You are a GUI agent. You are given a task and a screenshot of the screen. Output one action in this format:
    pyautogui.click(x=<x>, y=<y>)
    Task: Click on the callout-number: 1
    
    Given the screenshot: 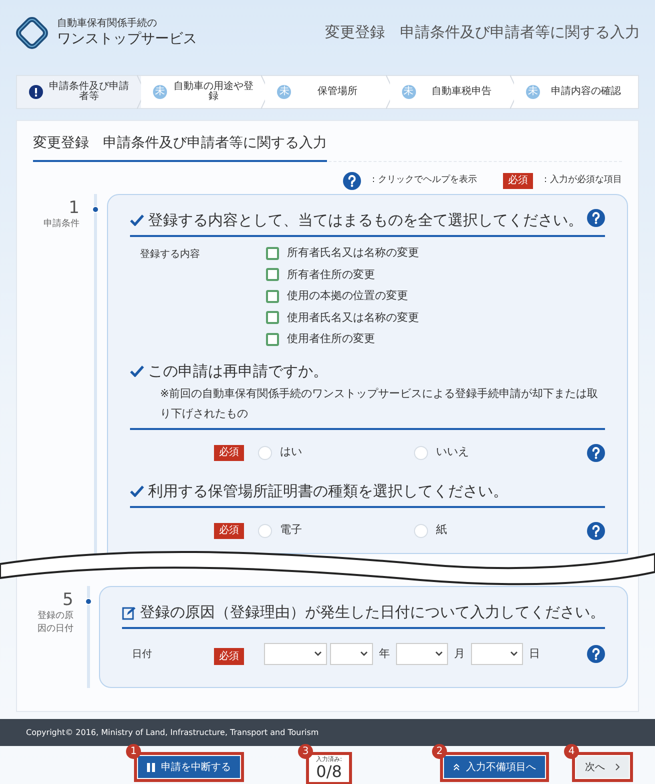 What is the action you would take?
    pyautogui.click(x=133, y=751)
    